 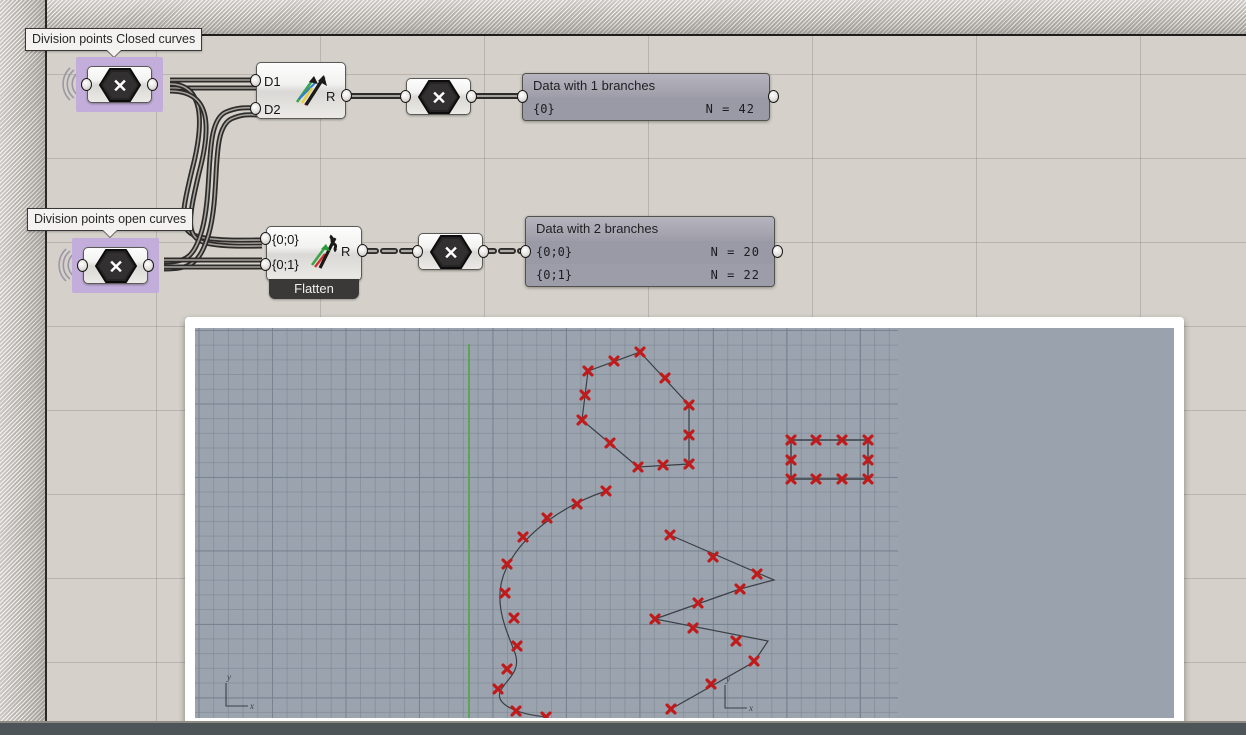 What do you see at coordinates (544, 109) in the screenshot?
I see `branch-path: {0}` at bounding box center [544, 109].